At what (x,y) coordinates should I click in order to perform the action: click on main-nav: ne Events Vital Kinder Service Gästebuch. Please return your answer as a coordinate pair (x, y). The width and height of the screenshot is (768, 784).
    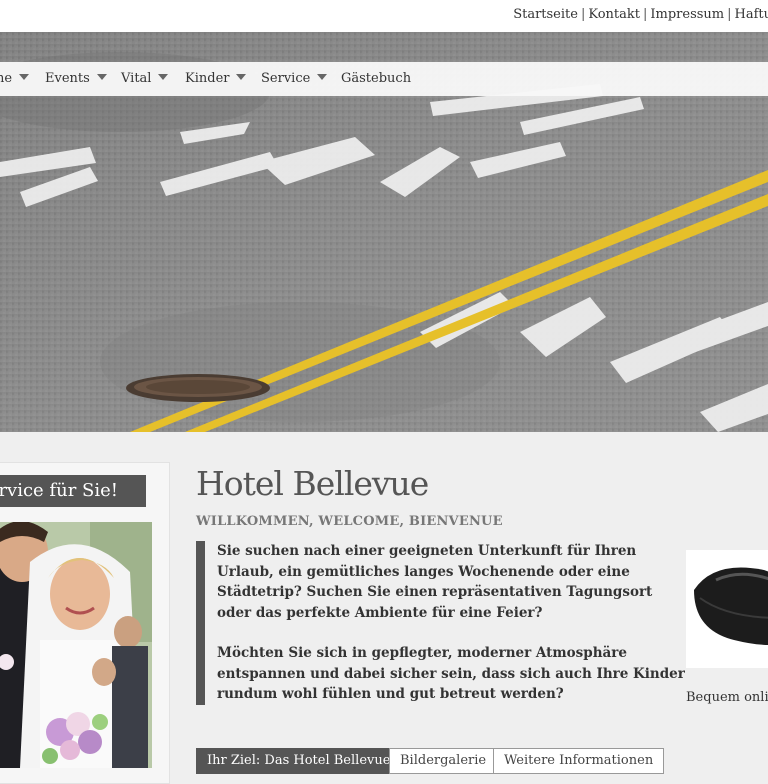
    Looking at the image, I should click on (384, 79).